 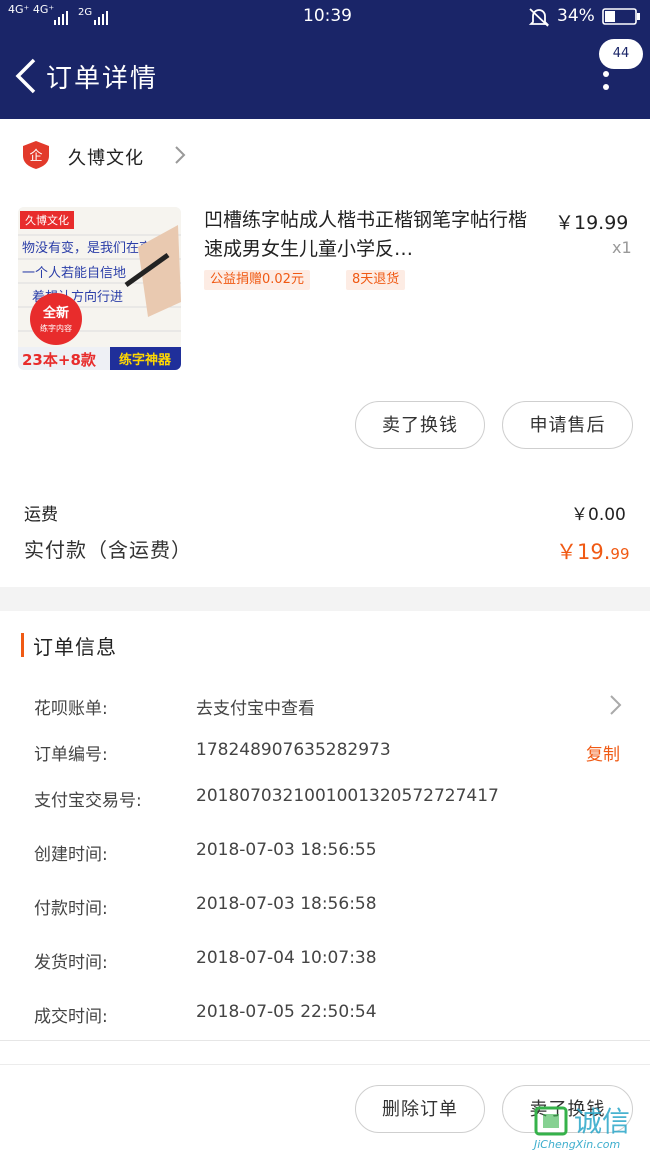 What do you see at coordinates (576, 16) in the screenshot?
I see `battery-level: 34%` at bounding box center [576, 16].